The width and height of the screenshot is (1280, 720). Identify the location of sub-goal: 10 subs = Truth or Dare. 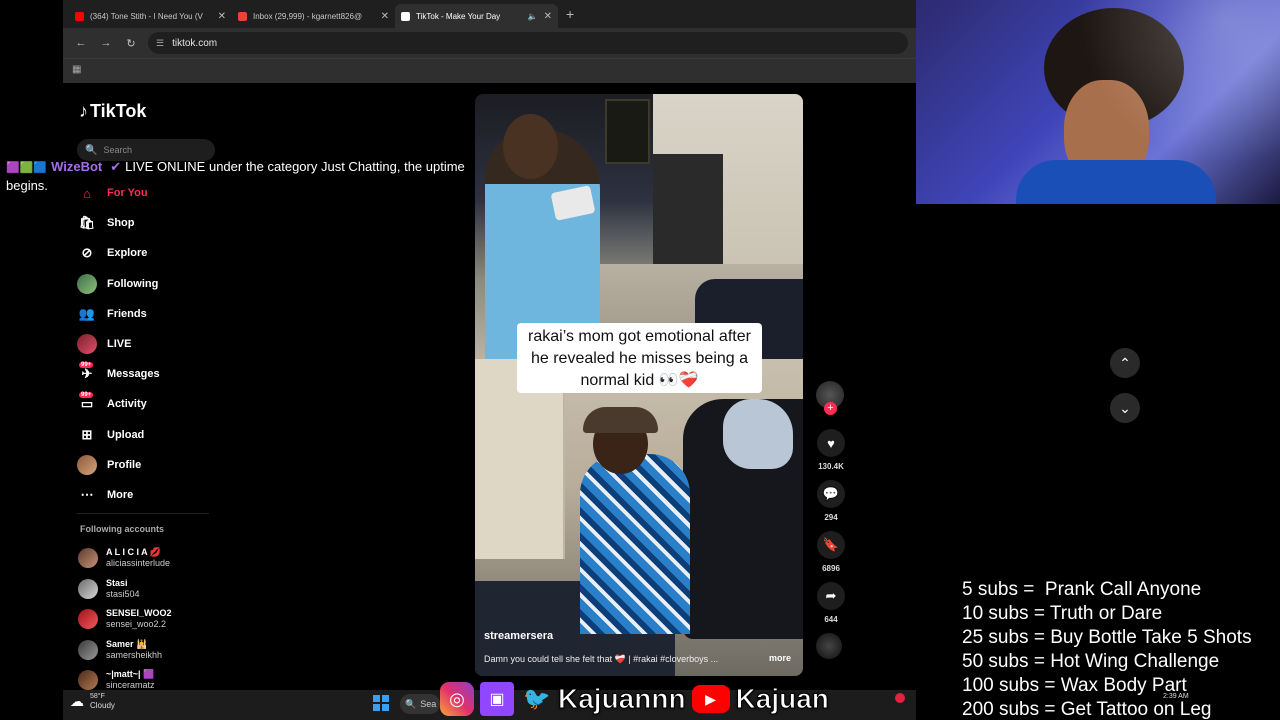
(1062, 613).